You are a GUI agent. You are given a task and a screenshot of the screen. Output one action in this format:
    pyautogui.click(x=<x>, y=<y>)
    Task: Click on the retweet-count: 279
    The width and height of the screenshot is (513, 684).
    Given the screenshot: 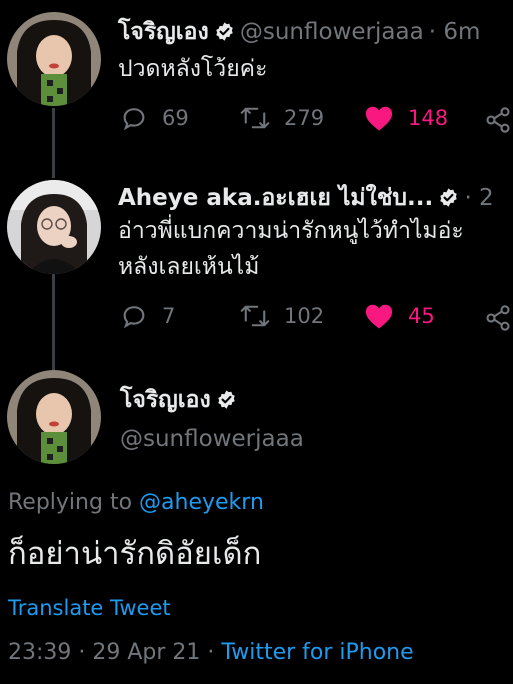 What is the action you would take?
    pyautogui.click(x=304, y=118)
    